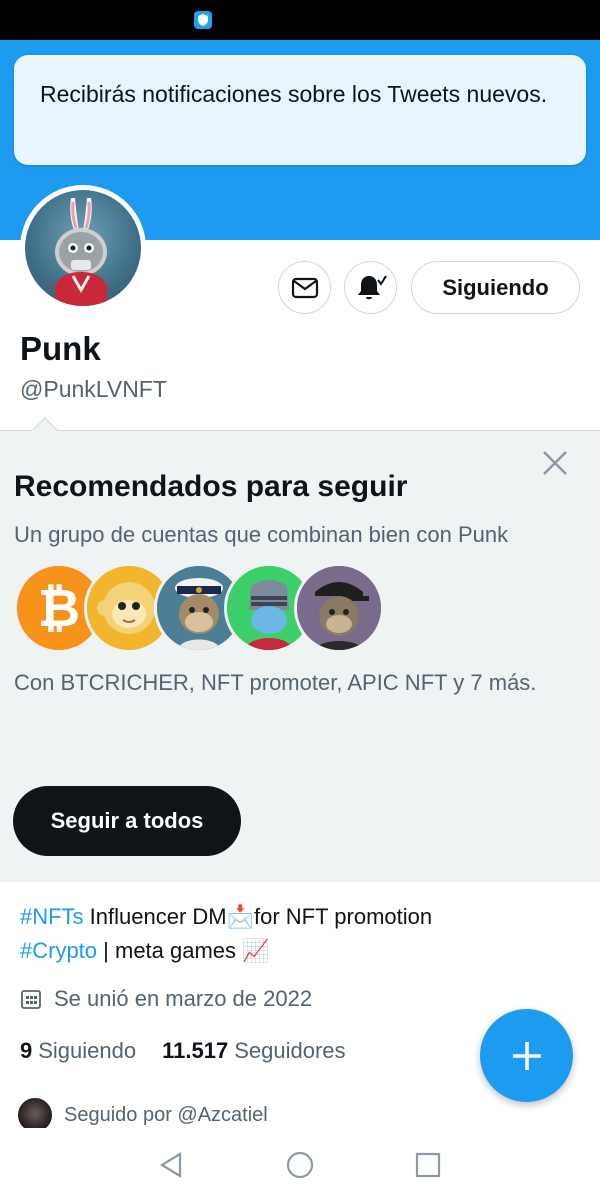  I want to click on notifications-button, so click(370, 287).